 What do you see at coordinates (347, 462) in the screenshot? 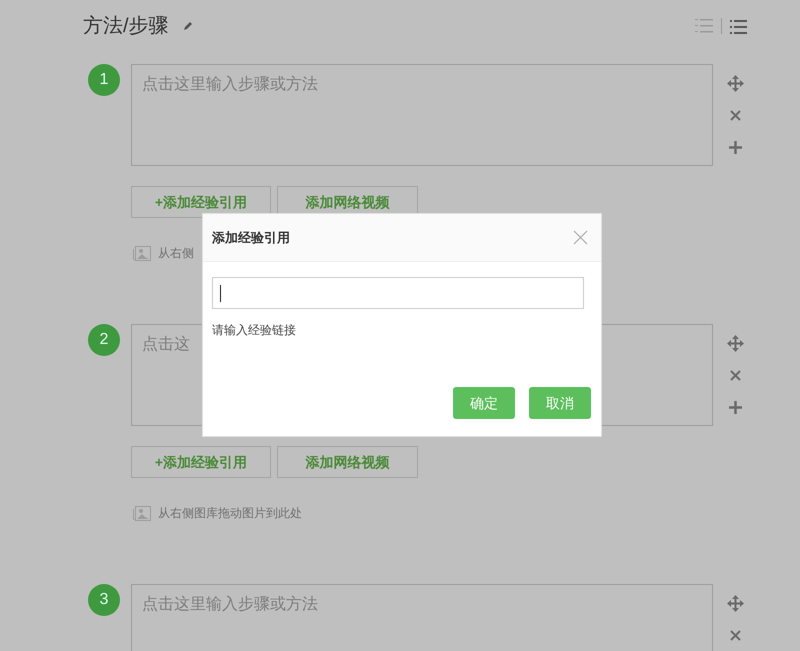
I see `add-video-button: 添加网络视频` at bounding box center [347, 462].